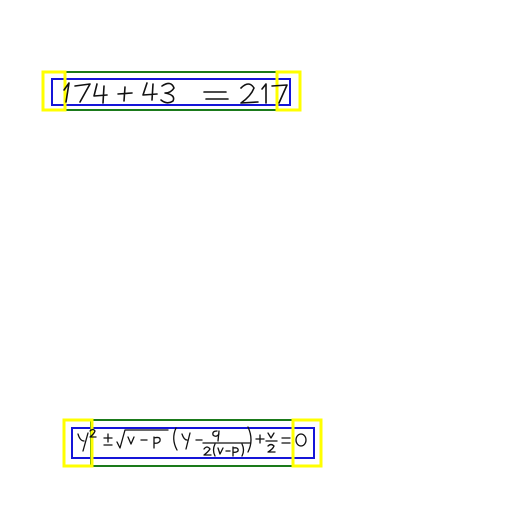  I want to click on expression-2-yellow-left-box, so click(78, 443).